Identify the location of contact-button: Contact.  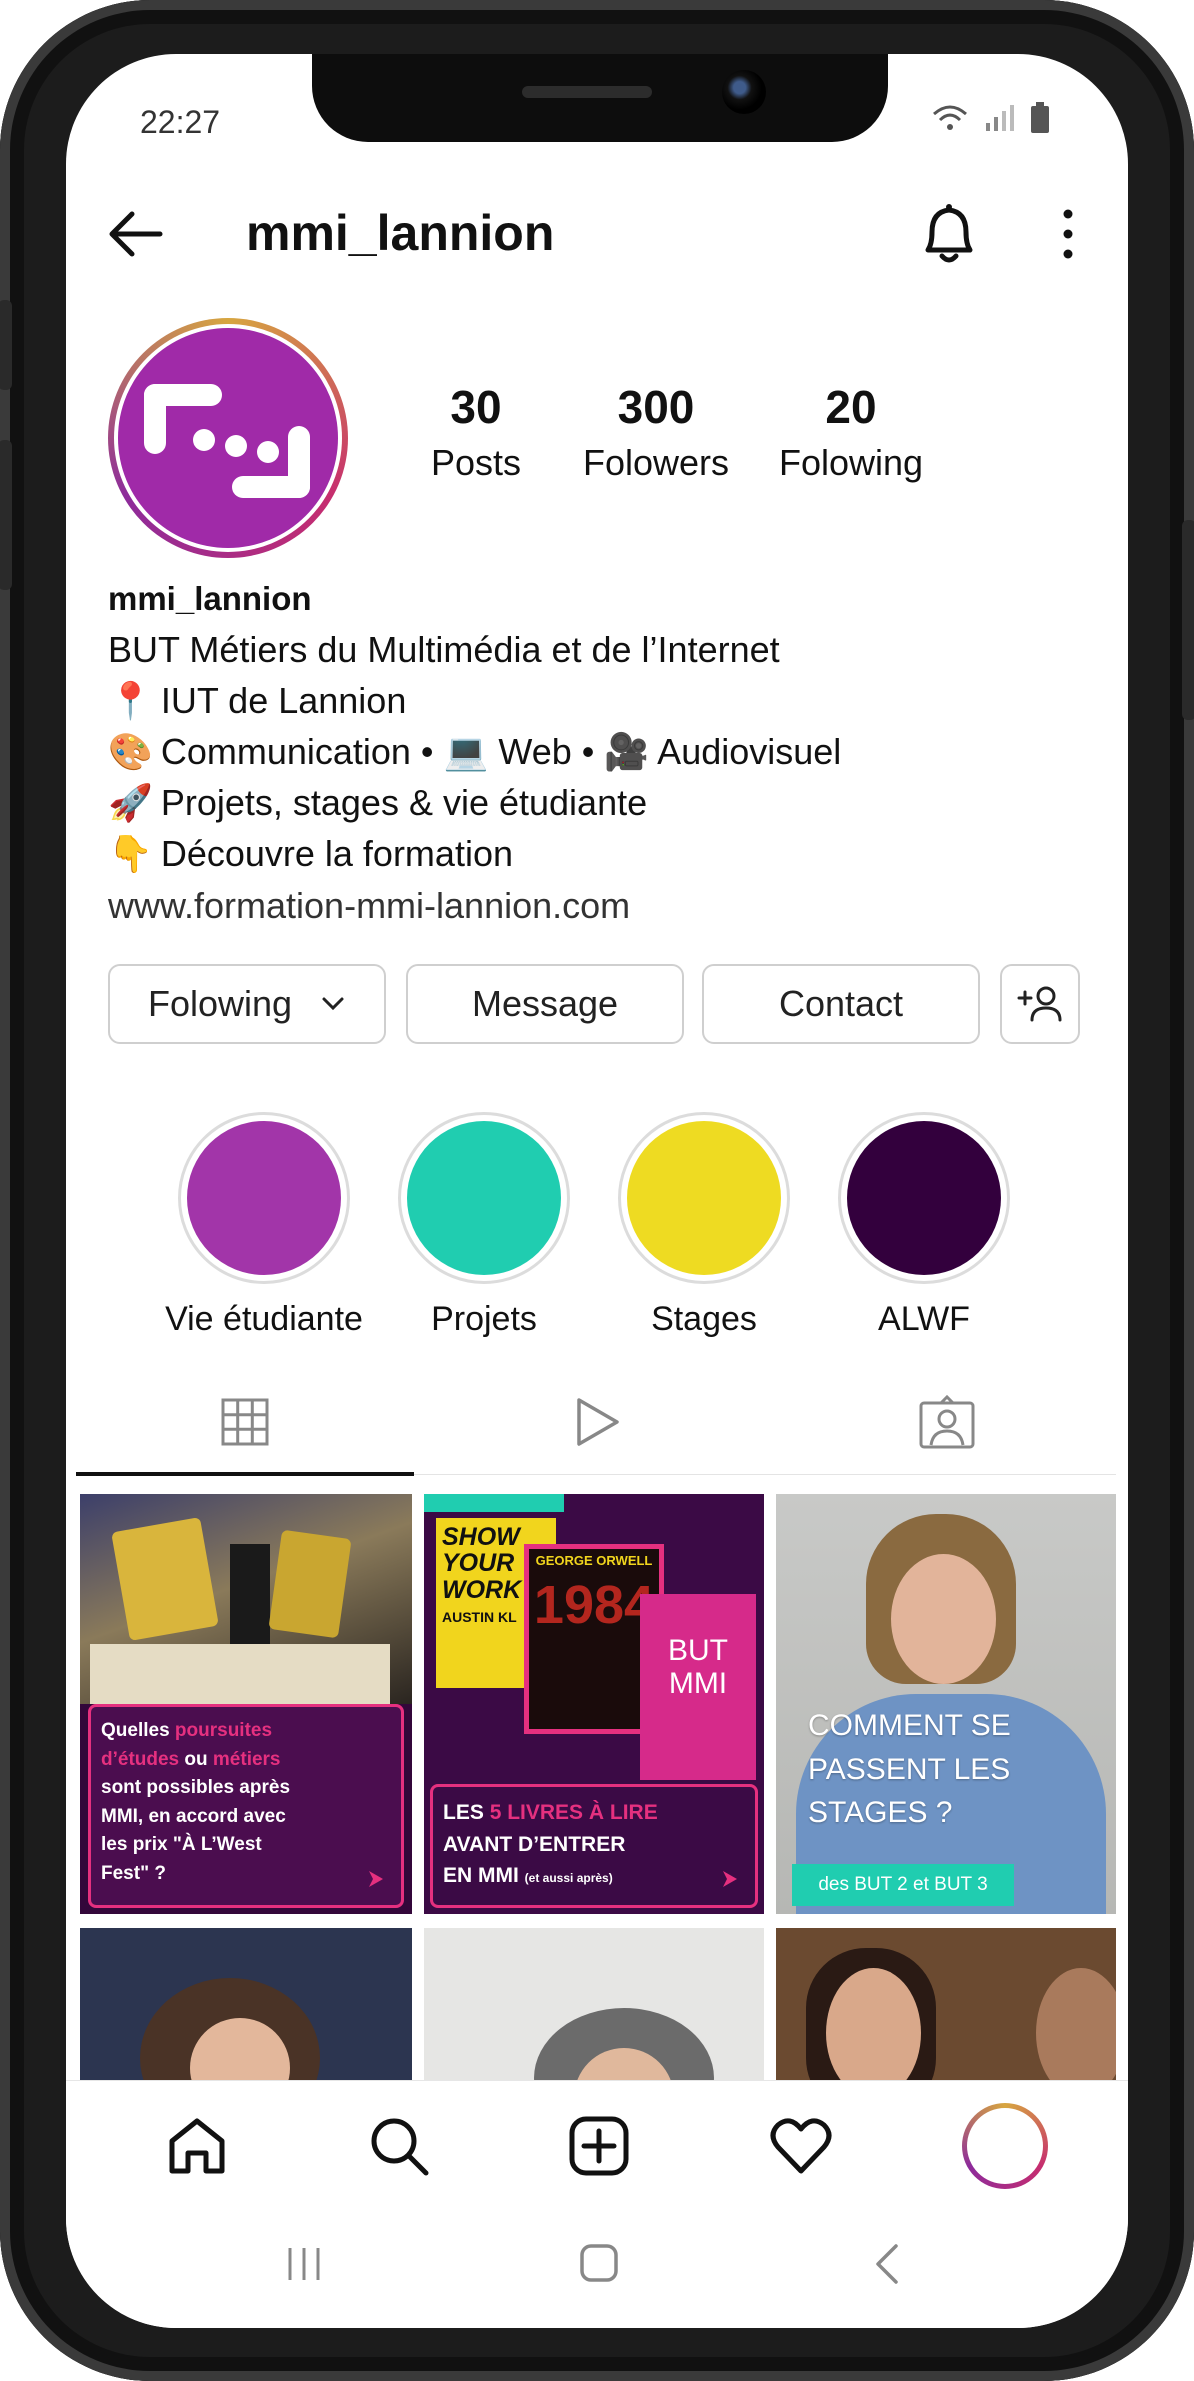
(841, 1004).